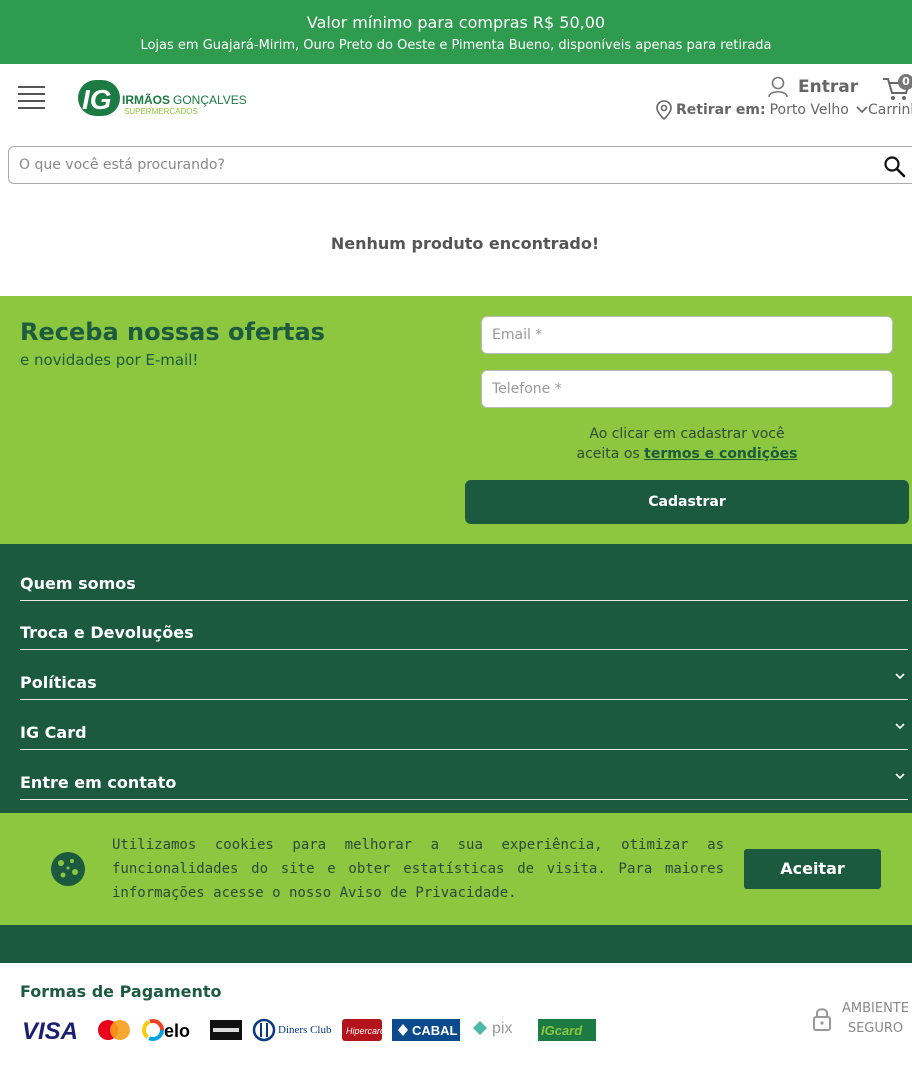 The width and height of the screenshot is (912, 1075). What do you see at coordinates (875, 1028) in the screenshot?
I see `secure-line2: SEGURO` at bounding box center [875, 1028].